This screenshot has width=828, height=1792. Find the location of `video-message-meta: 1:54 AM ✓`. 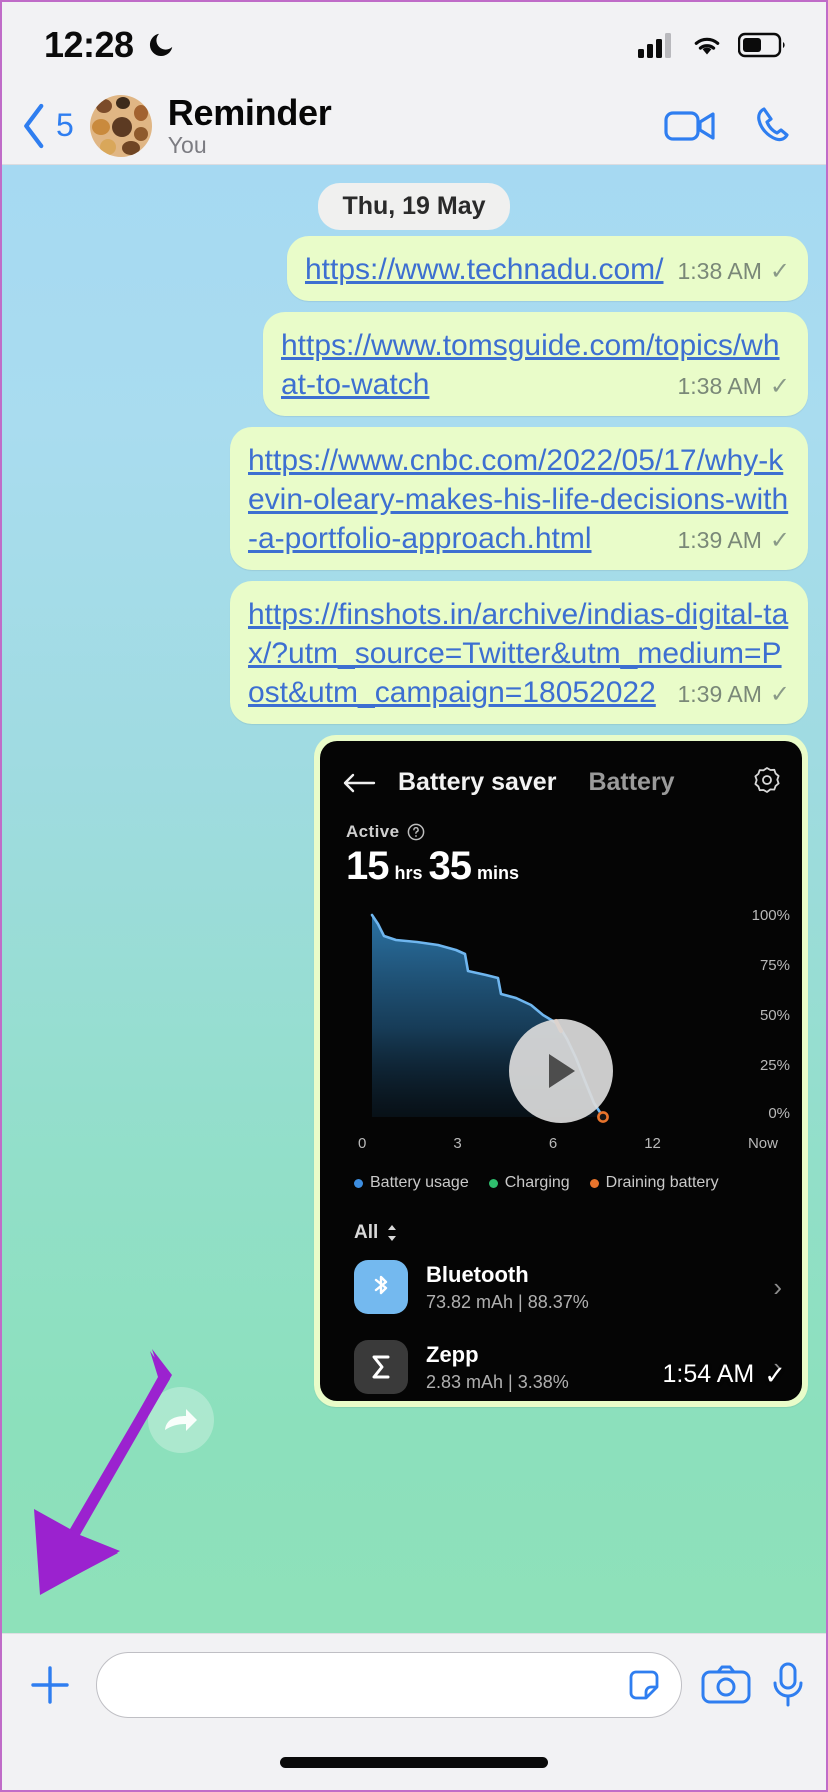

video-message-meta: 1:54 AM ✓ is located at coordinates (724, 1374).